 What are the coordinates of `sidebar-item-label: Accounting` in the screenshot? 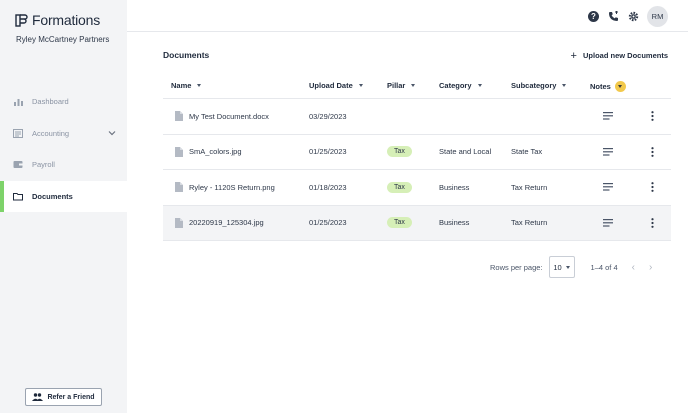 It's located at (51, 133).